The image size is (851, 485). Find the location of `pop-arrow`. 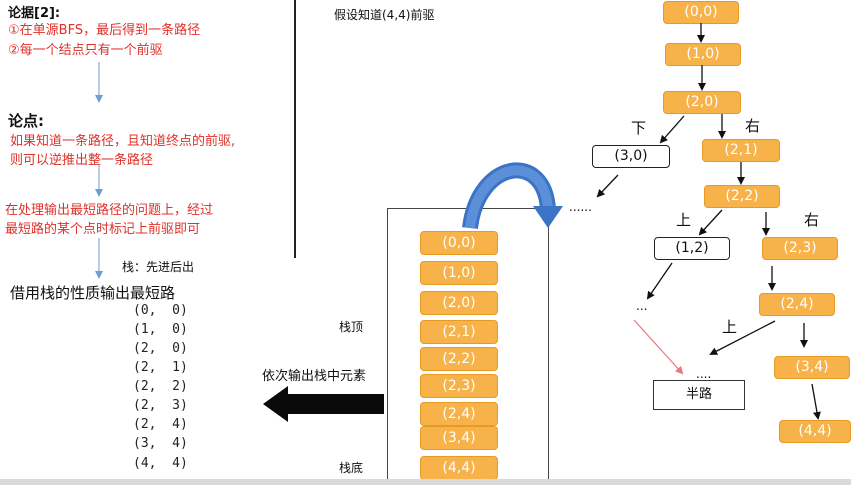

pop-arrow is located at coordinates (323, 404).